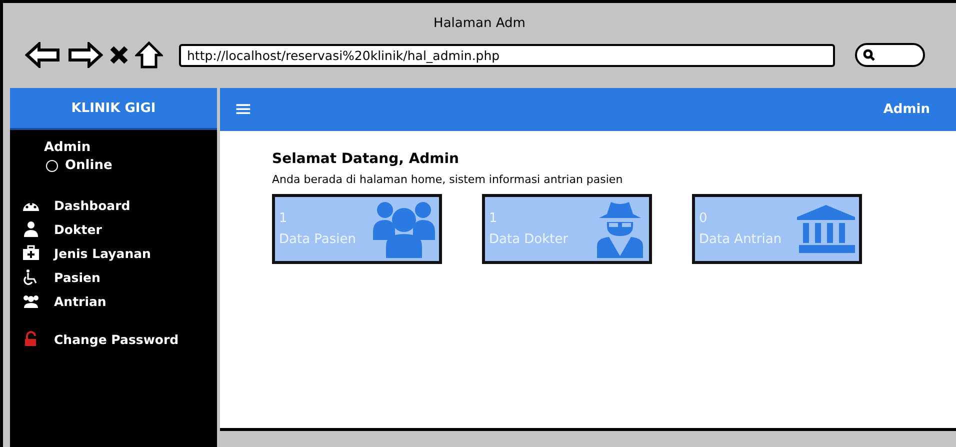 The height and width of the screenshot is (447, 956). What do you see at coordinates (507, 55) in the screenshot?
I see `address-field: http://localhost/reservasi%20klinik/hal_admin.php` at bounding box center [507, 55].